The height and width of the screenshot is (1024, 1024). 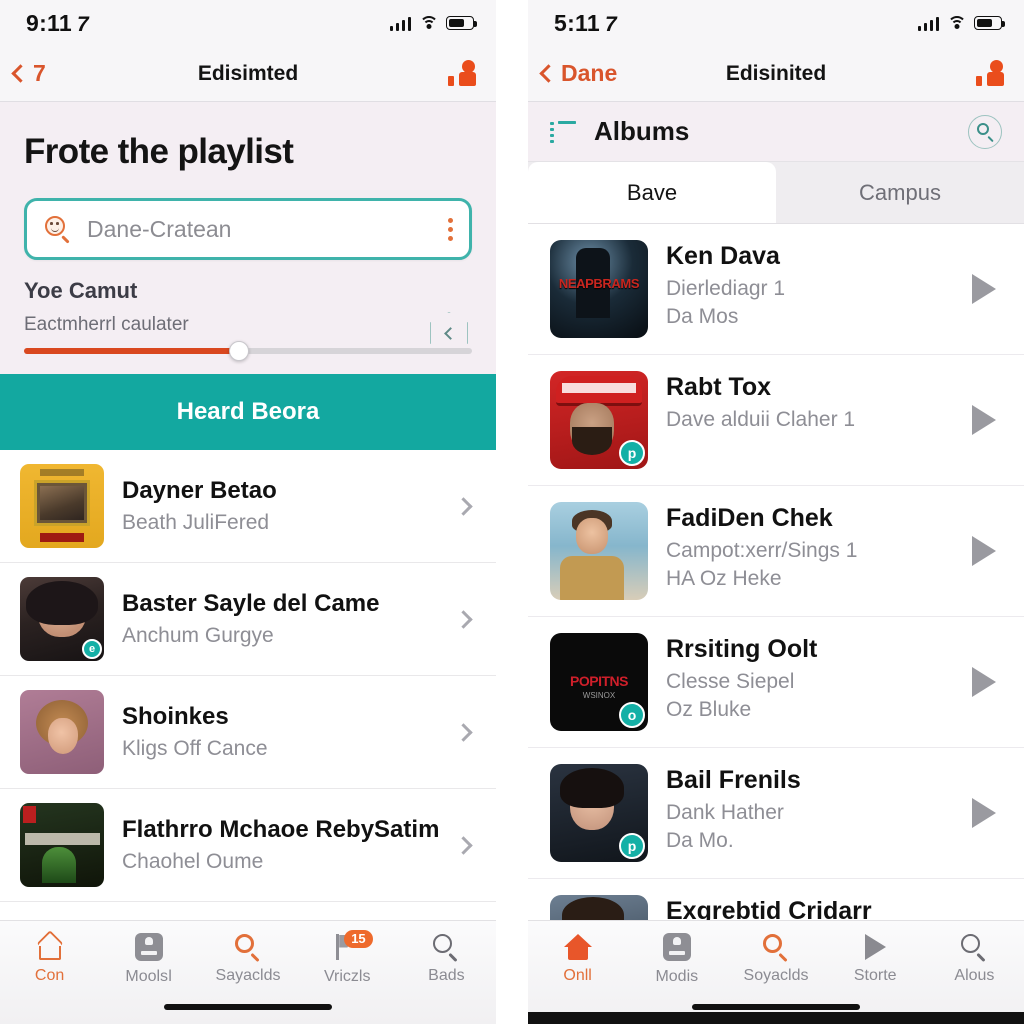 What do you see at coordinates (724, 578) in the screenshot?
I see `album-meta: HA Oz Heke` at bounding box center [724, 578].